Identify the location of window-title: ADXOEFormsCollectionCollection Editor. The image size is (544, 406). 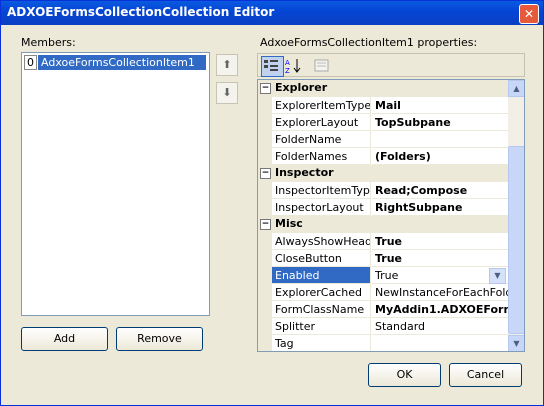
(141, 12).